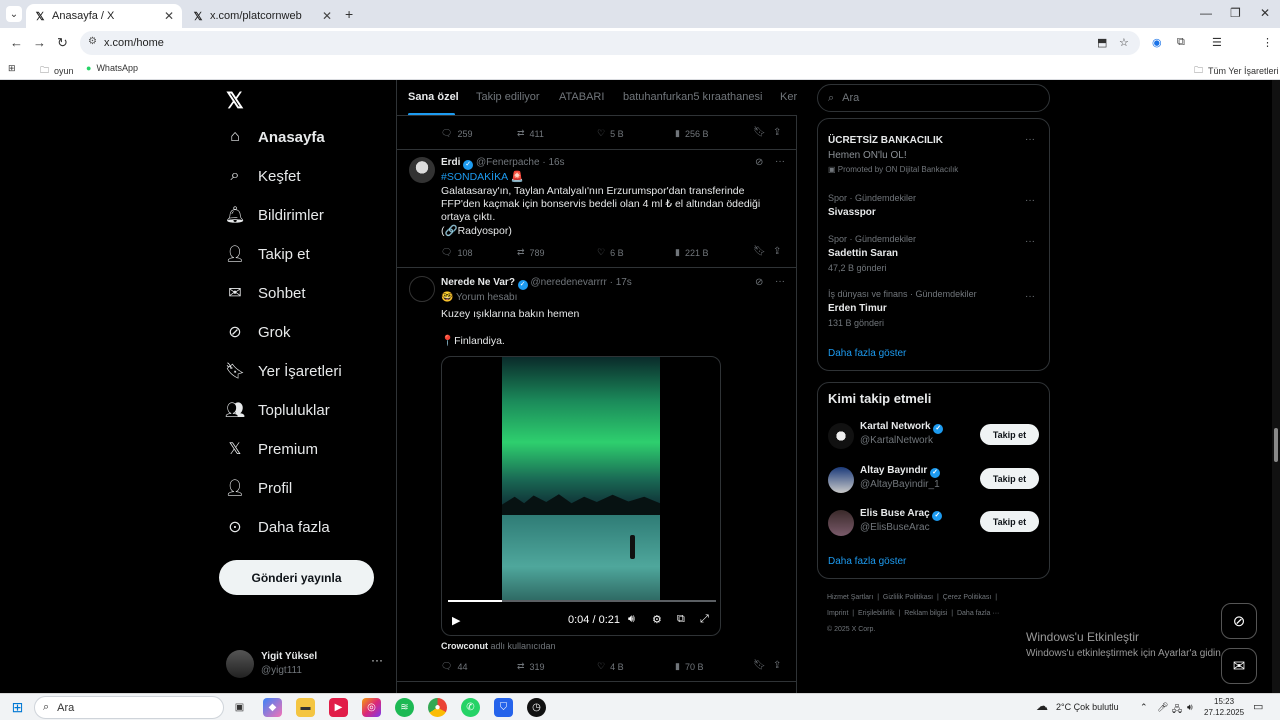 Image resolution: width=1280 pixels, height=720 pixels. I want to click on grok-fab-icon: ⊘, so click(1239, 621).